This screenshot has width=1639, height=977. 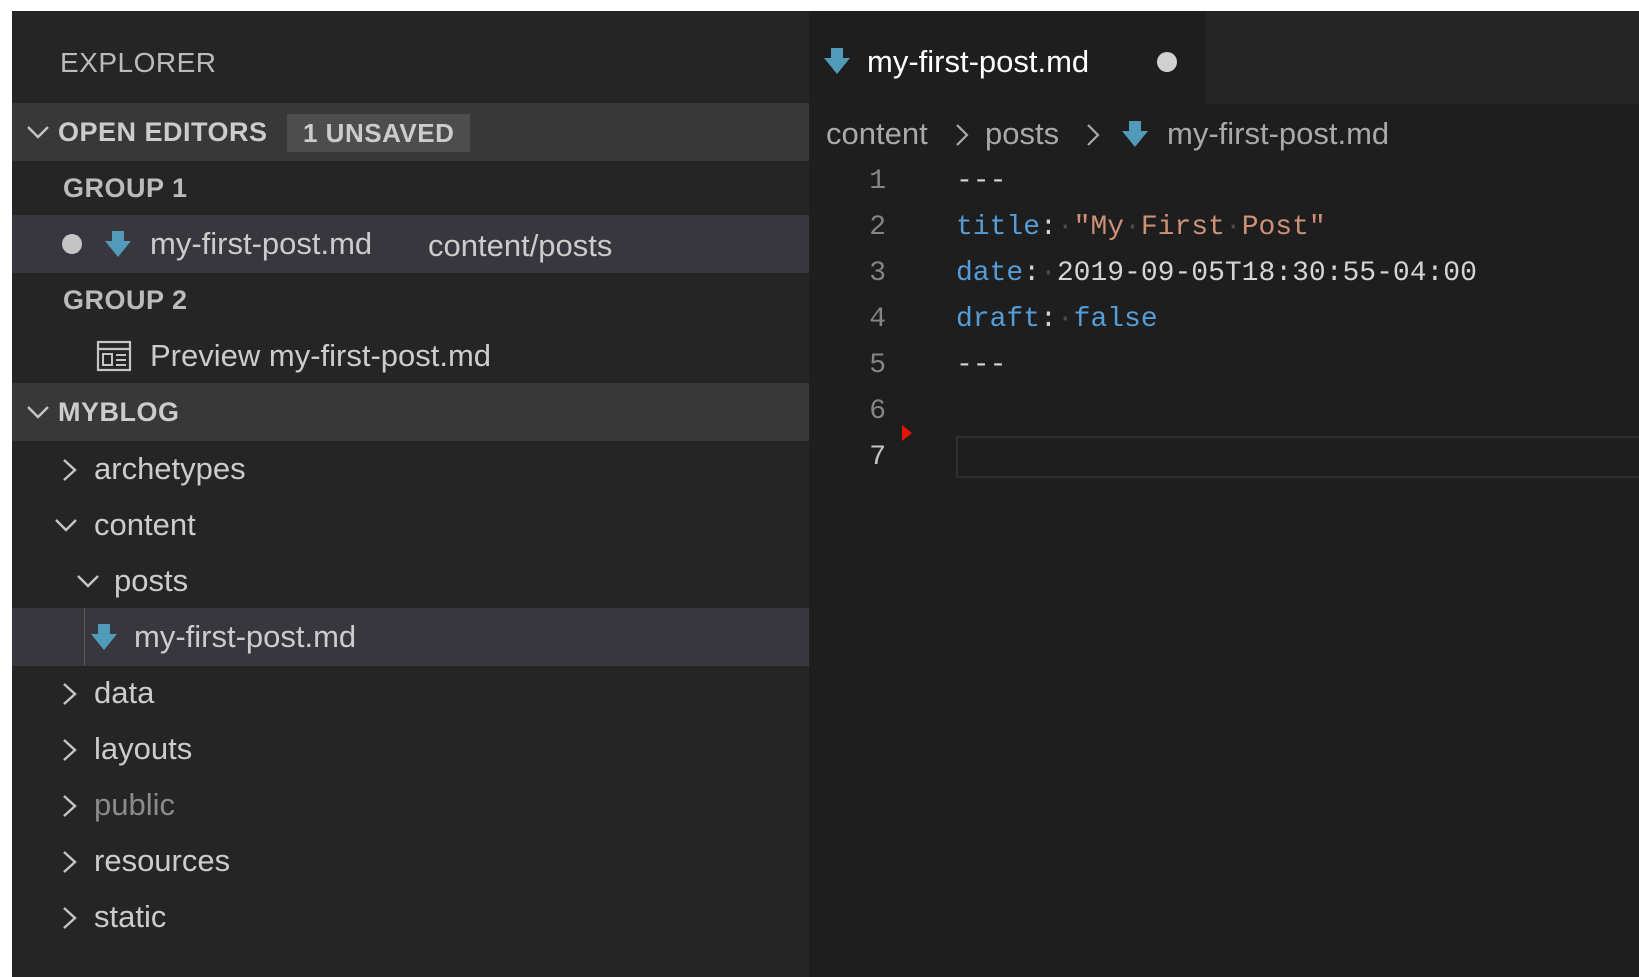 What do you see at coordinates (410, 188) in the screenshot?
I see `group-1-header: GROUP 1` at bounding box center [410, 188].